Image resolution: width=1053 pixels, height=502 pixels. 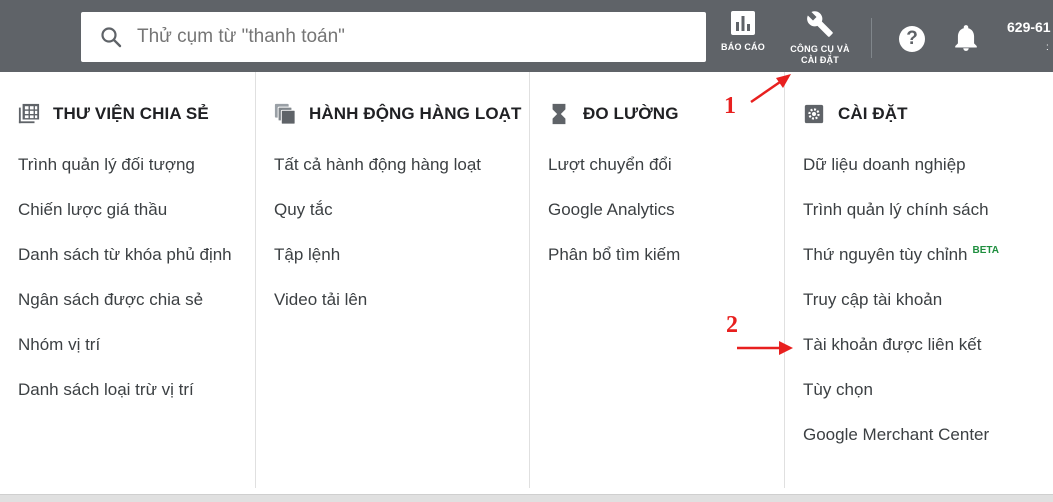 I want to click on library-icon, so click(x=29, y=113).